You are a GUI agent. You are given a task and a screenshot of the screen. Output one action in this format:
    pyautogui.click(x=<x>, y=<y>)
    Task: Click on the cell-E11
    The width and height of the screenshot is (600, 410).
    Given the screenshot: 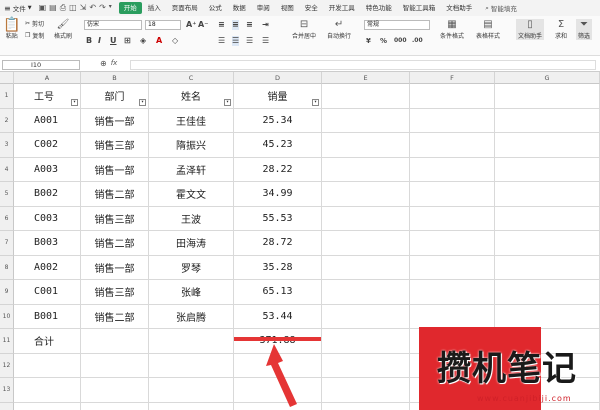 What is the action you would take?
    pyautogui.click(x=366, y=341)
    